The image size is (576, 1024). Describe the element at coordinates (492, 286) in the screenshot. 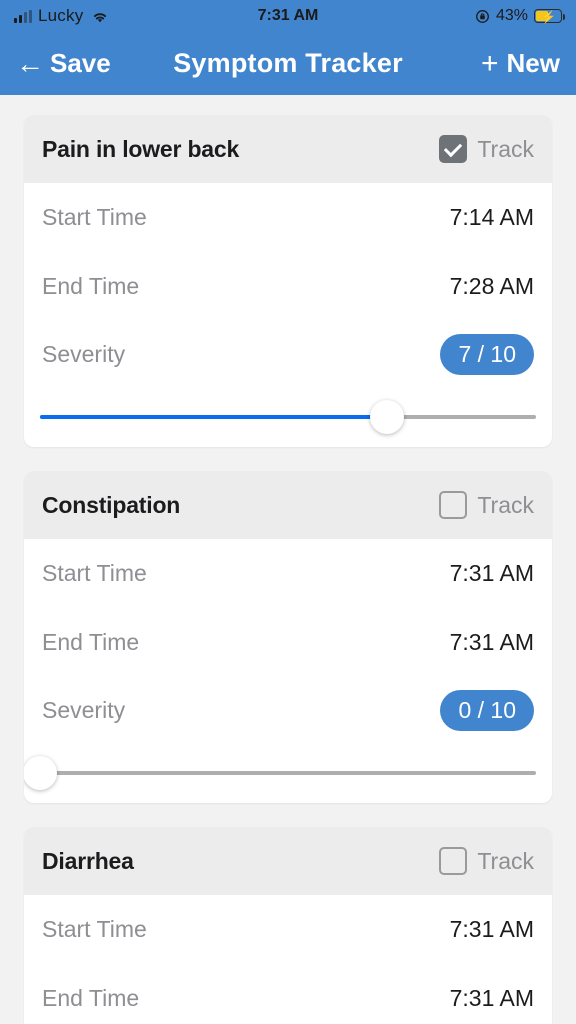

I see `end-time-value: 7:28 AM` at that location.